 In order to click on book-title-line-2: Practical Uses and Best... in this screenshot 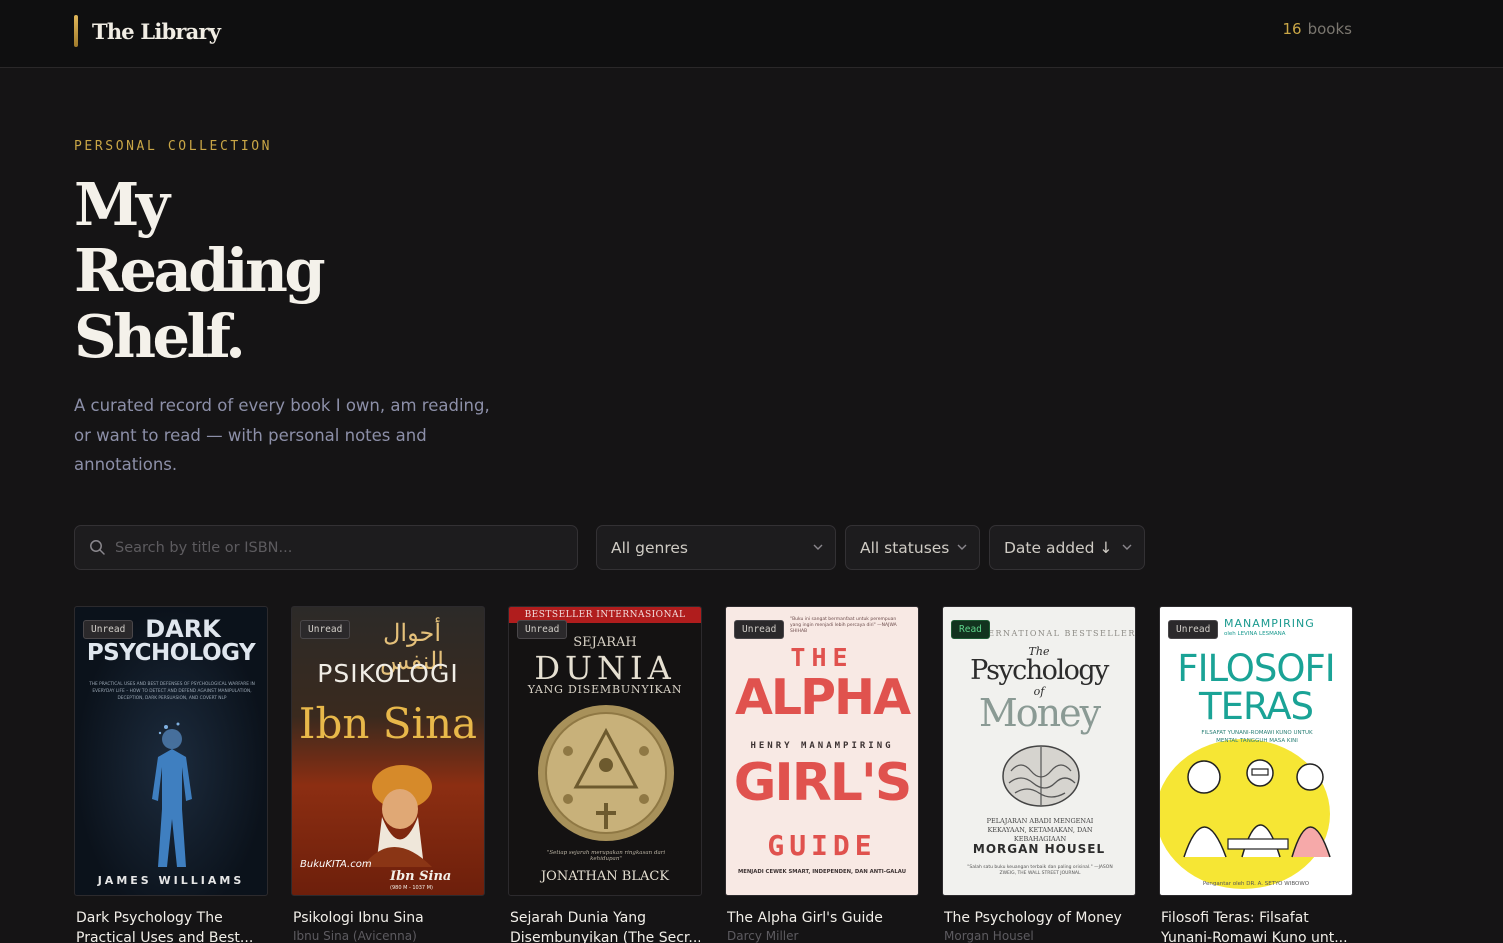, I will do `click(165, 936)`.